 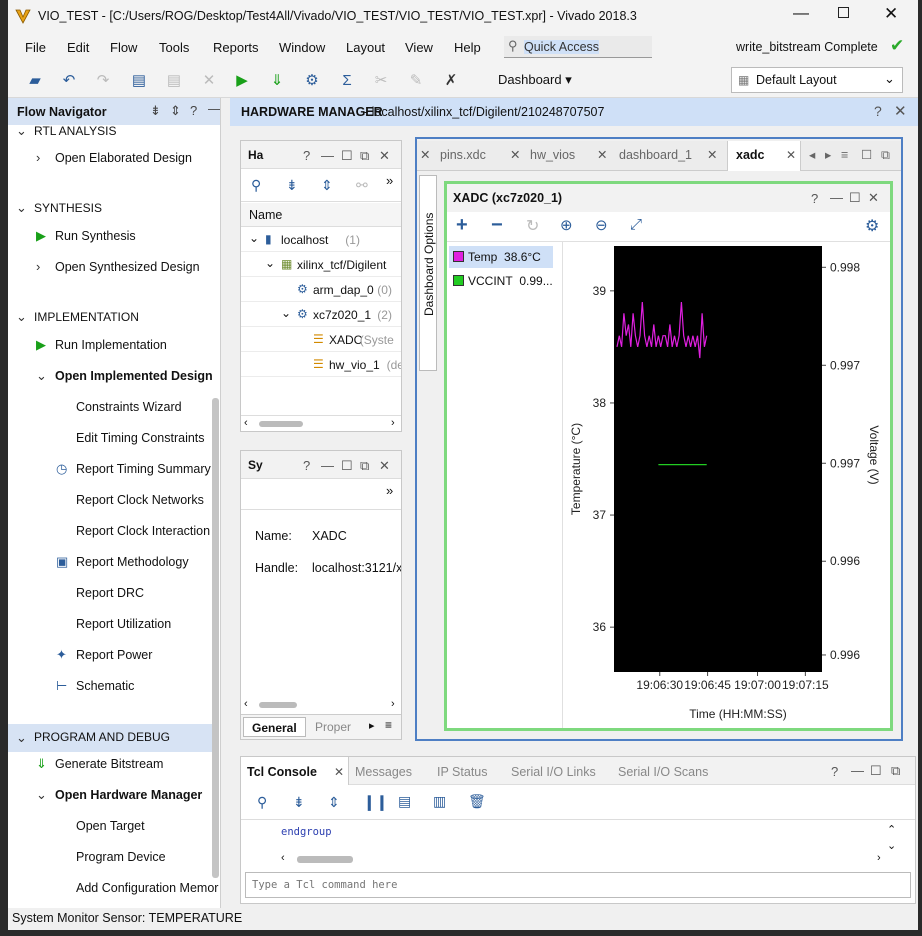 I want to click on flow-item-open-hardware-manager: ⌄ Open Hardware Manager, so click(x=110, y=797).